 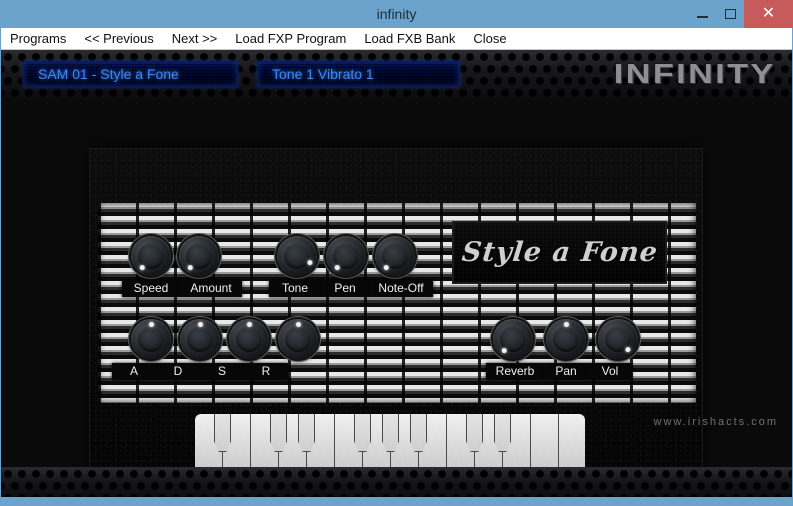 I want to click on knob-label-reverb: Reverb, so click(x=515, y=371).